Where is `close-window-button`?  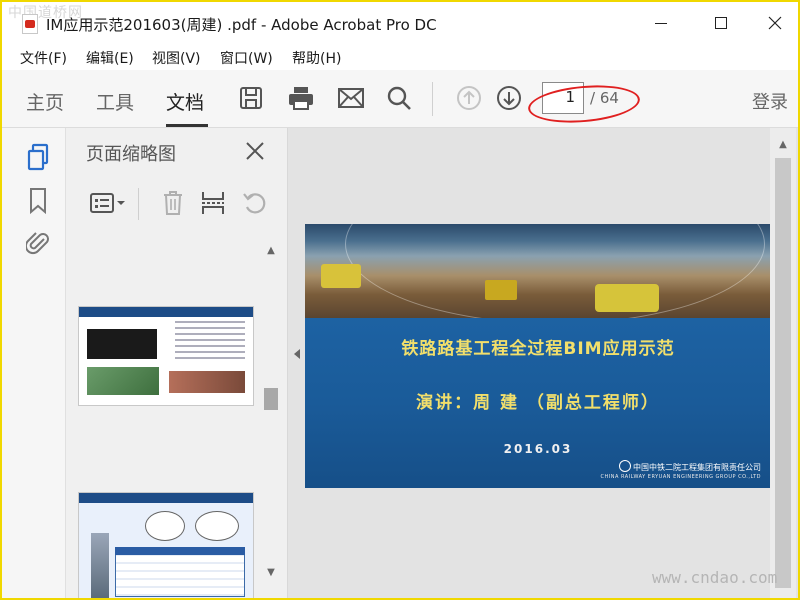
close-window-button is located at coordinates (775, 23).